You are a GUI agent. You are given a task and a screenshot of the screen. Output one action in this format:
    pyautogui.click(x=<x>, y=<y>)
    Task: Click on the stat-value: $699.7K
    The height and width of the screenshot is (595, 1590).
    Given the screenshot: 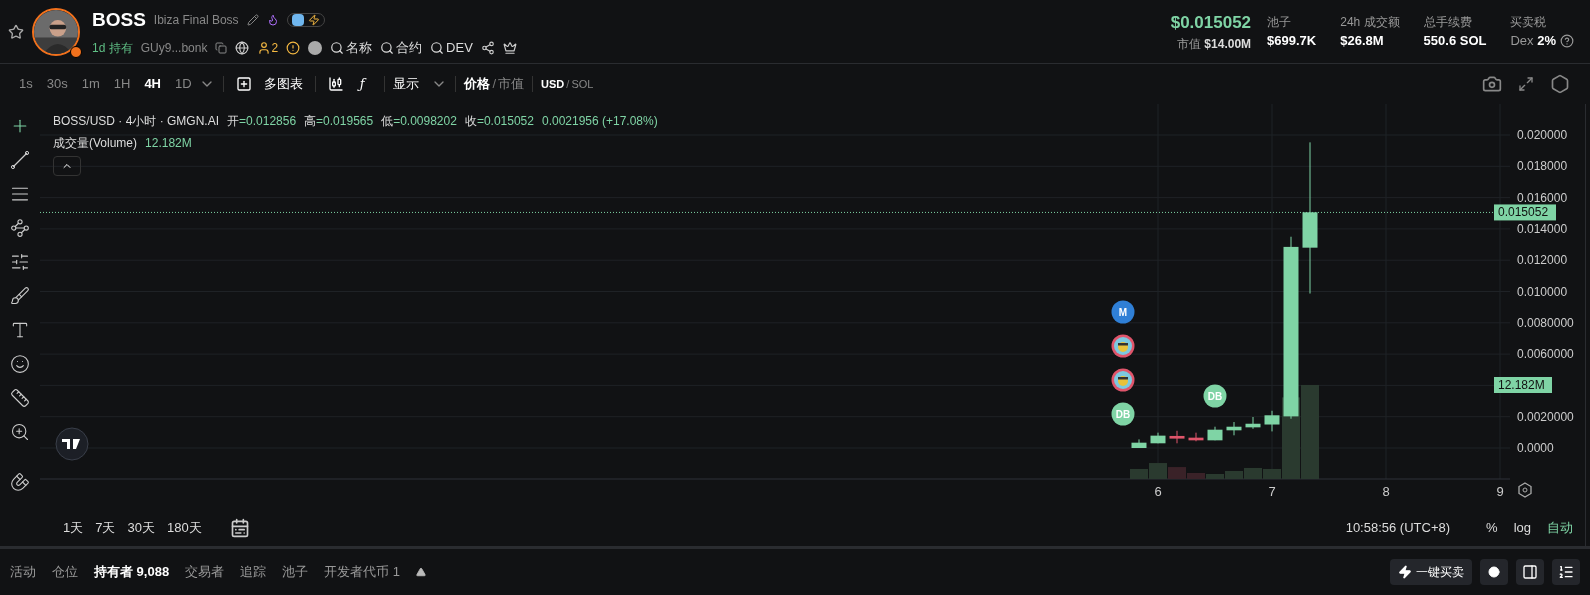 What is the action you would take?
    pyautogui.click(x=1292, y=40)
    